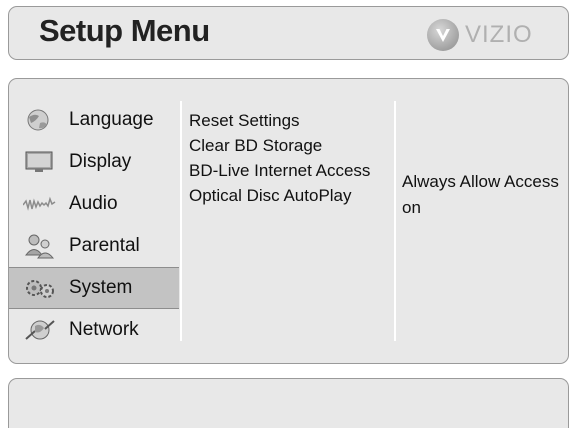  I want to click on menu-item-label: Language, so click(111, 119).